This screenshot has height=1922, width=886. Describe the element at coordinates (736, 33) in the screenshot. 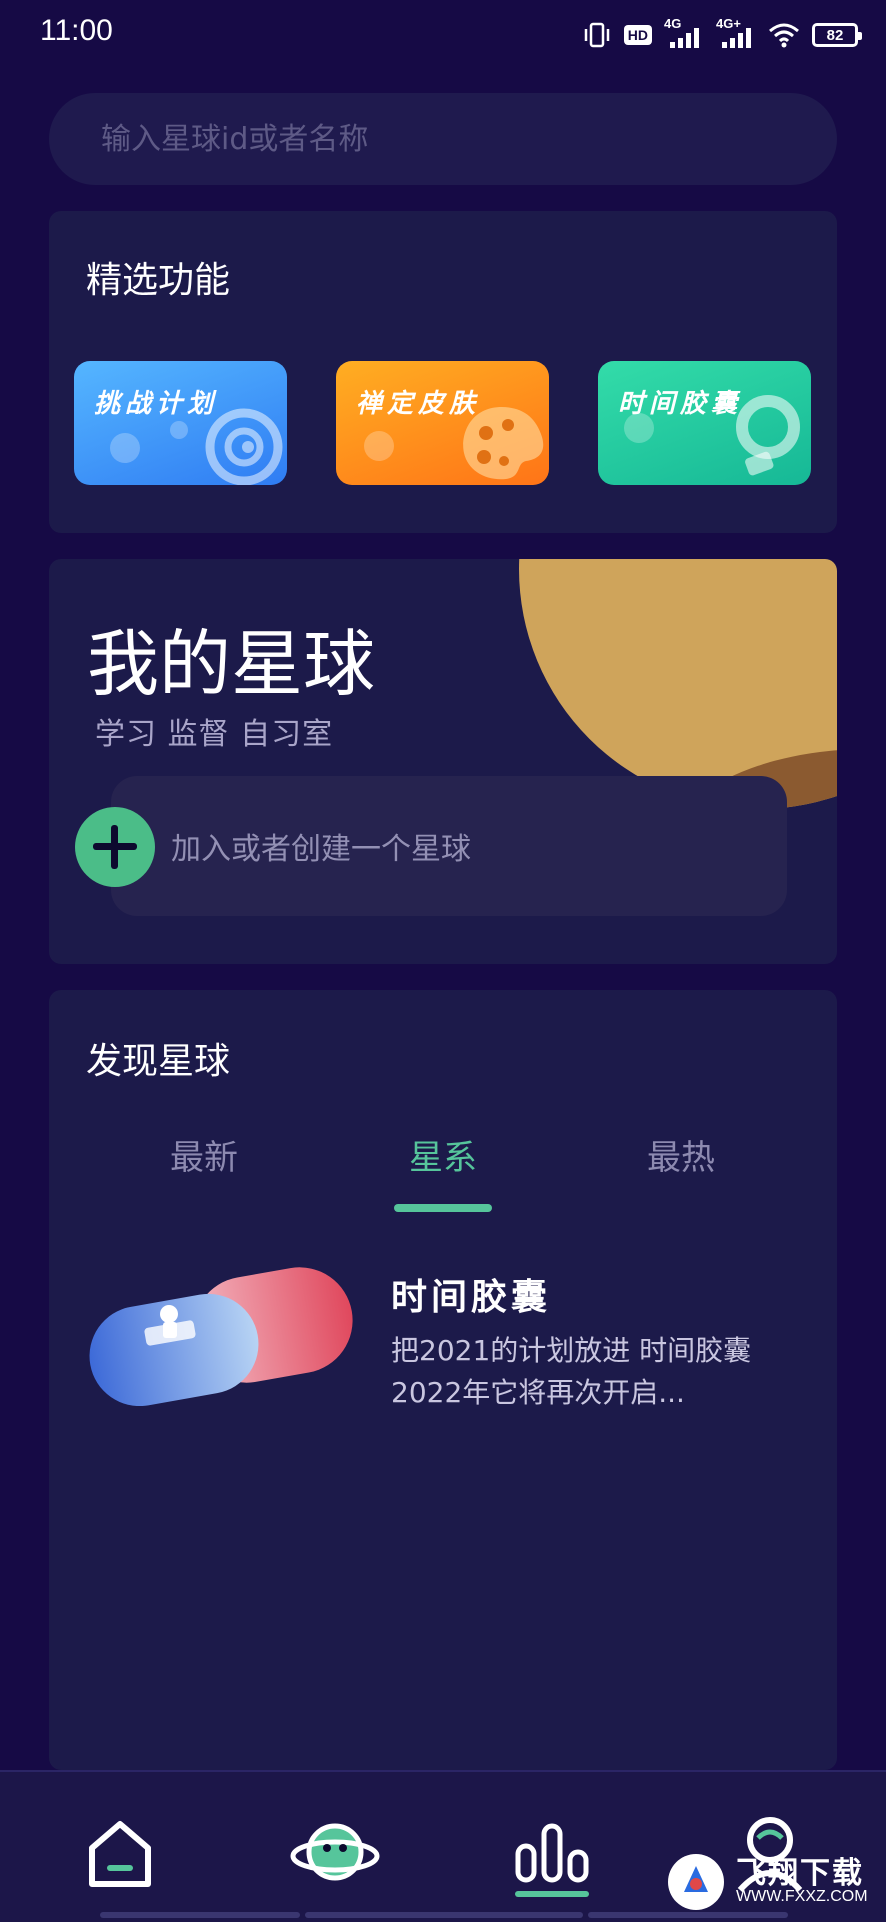

I see `signal-2: 4G+` at that location.